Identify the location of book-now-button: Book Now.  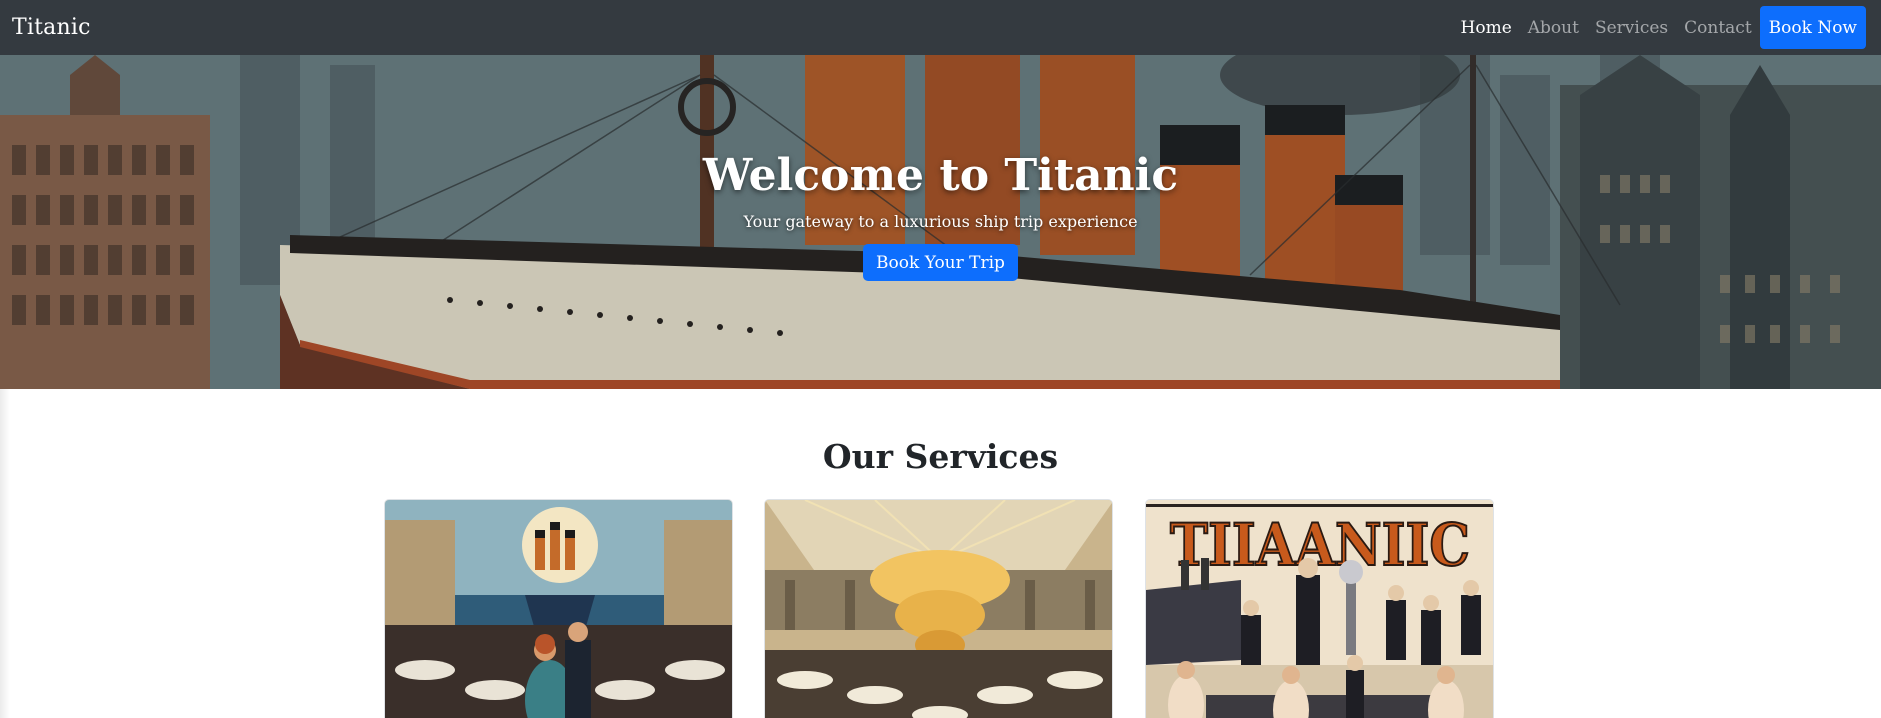
(1812, 27).